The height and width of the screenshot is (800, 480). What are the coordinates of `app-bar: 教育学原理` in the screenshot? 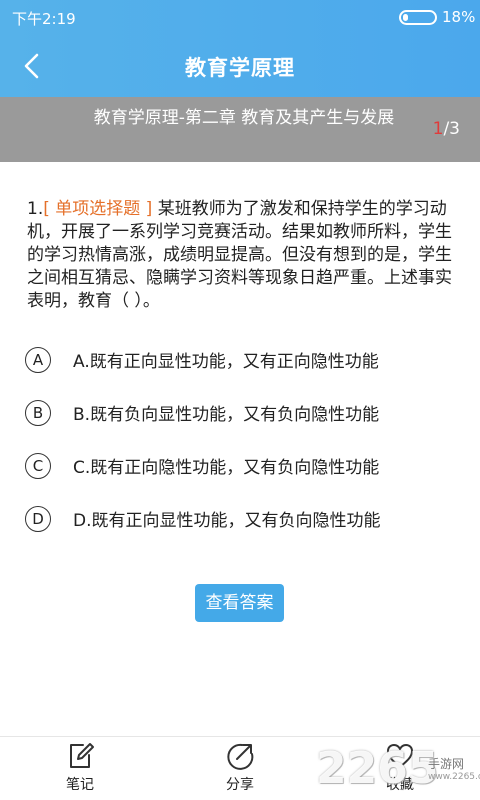 It's located at (240, 65).